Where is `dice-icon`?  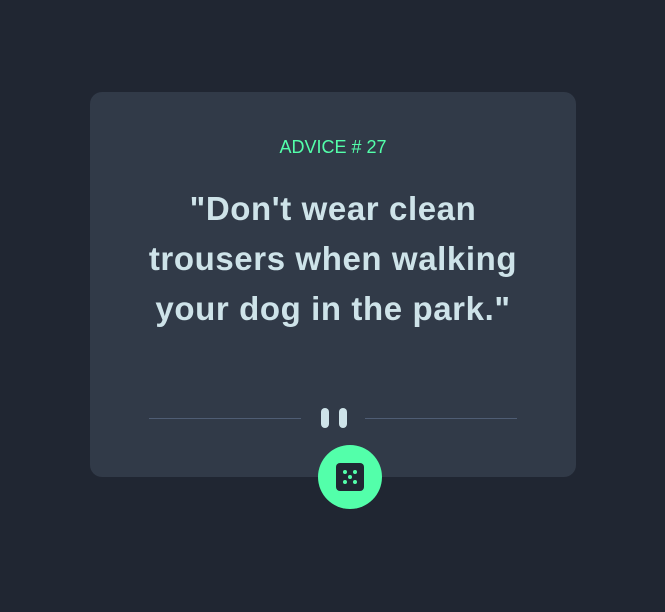
dice-icon is located at coordinates (350, 477).